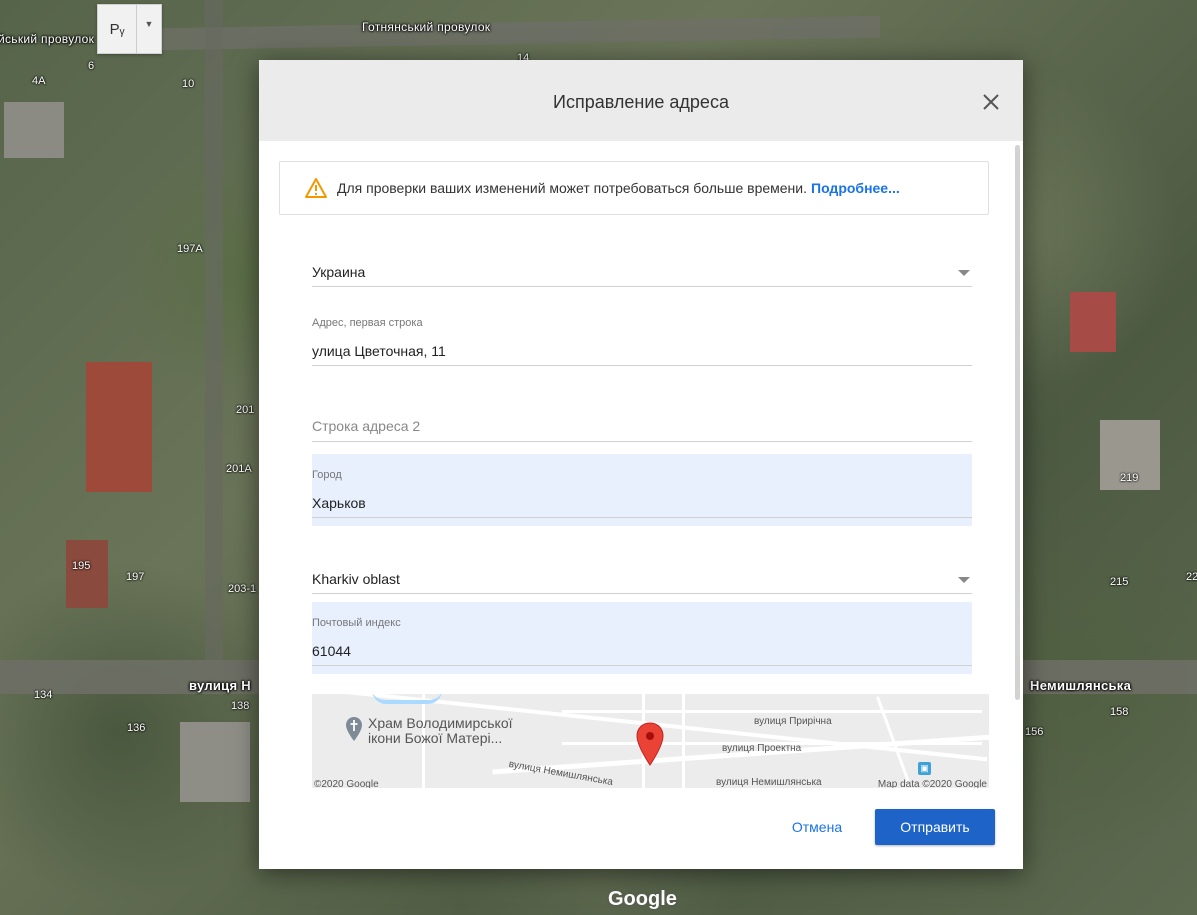 This screenshot has height=915, width=1197. I want to click on street-label: Немишлянська, so click(1081, 685).